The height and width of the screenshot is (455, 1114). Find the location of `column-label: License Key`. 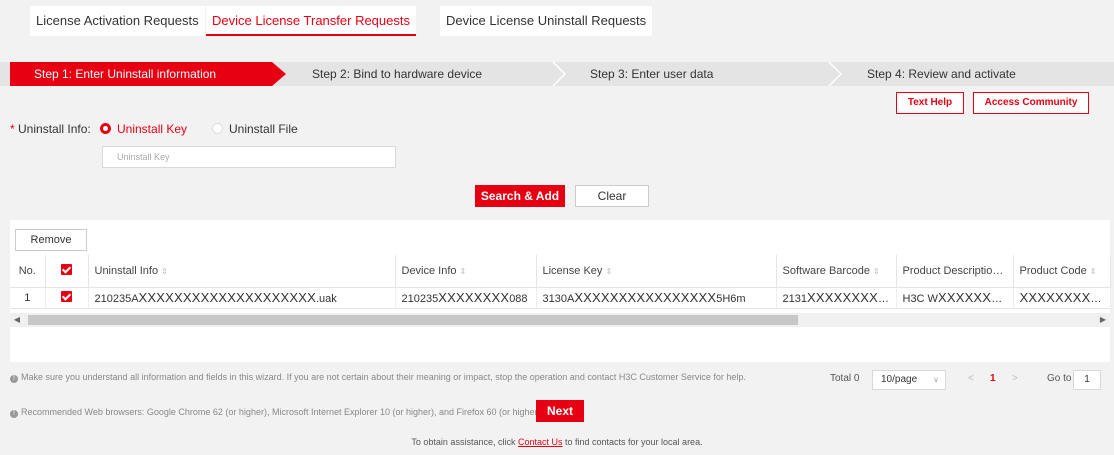

column-label: License Key is located at coordinates (572, 270).